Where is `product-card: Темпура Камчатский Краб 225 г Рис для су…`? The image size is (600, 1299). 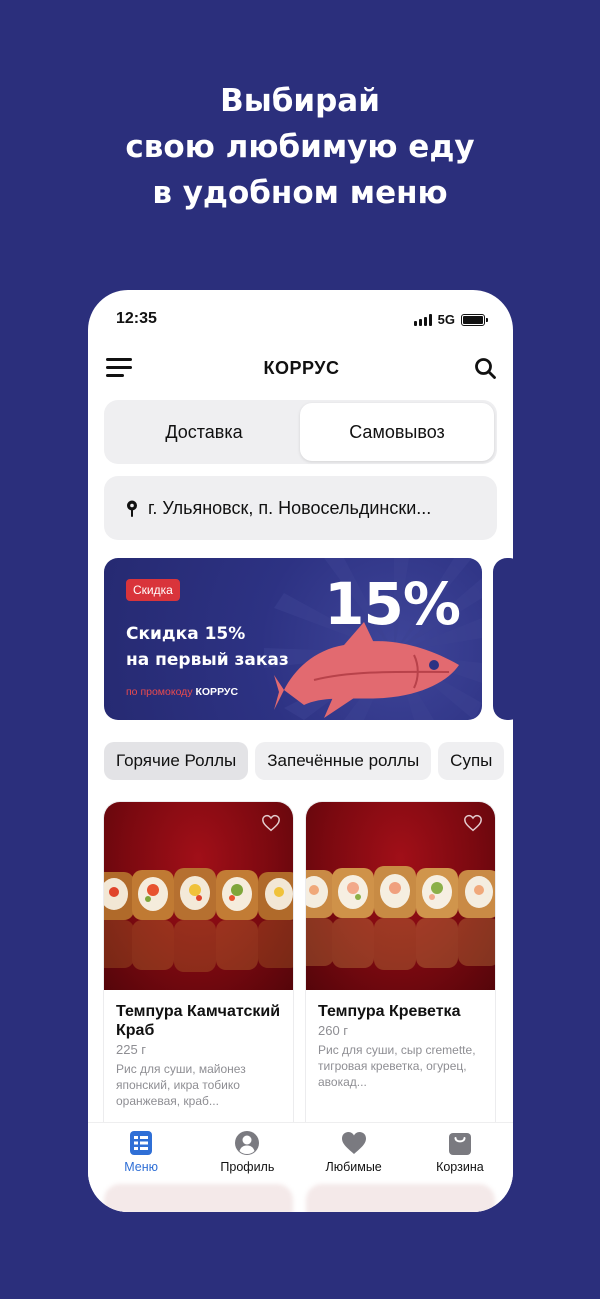 product-card: Темпура Камчатский Краб 225 г Рис для су… is located at coordinates (198, 972).